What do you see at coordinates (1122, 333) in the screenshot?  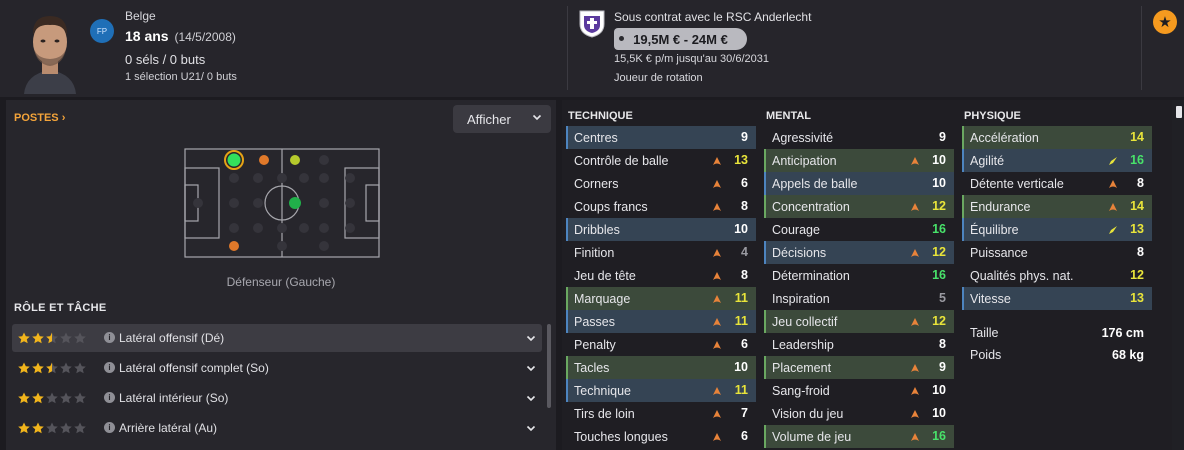 I see `height-value: 176 cm` at bounding box center [1122, 333].